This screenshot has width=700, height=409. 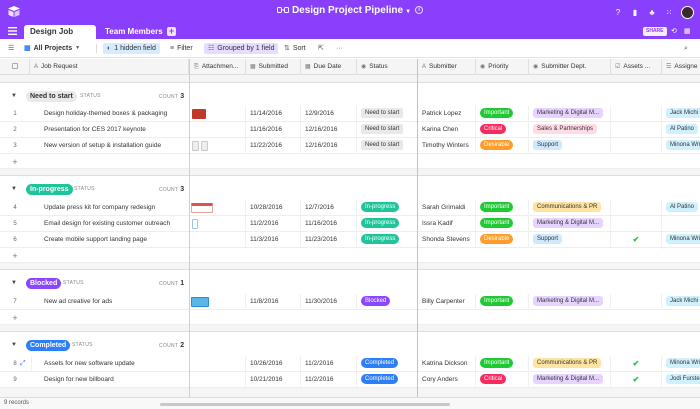 What do you see at coordinates (652, 12) in the screenshot?
I see `bell-icon: ♣` at bounding box center [652, 12].